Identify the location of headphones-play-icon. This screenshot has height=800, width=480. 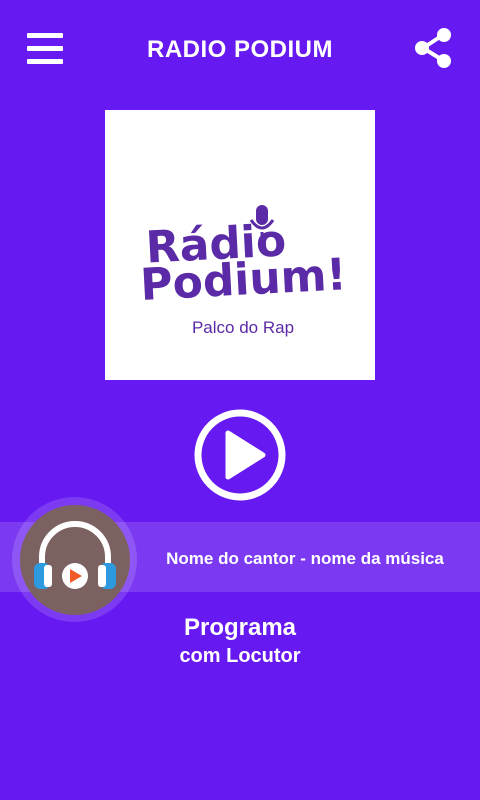
(75, 555).